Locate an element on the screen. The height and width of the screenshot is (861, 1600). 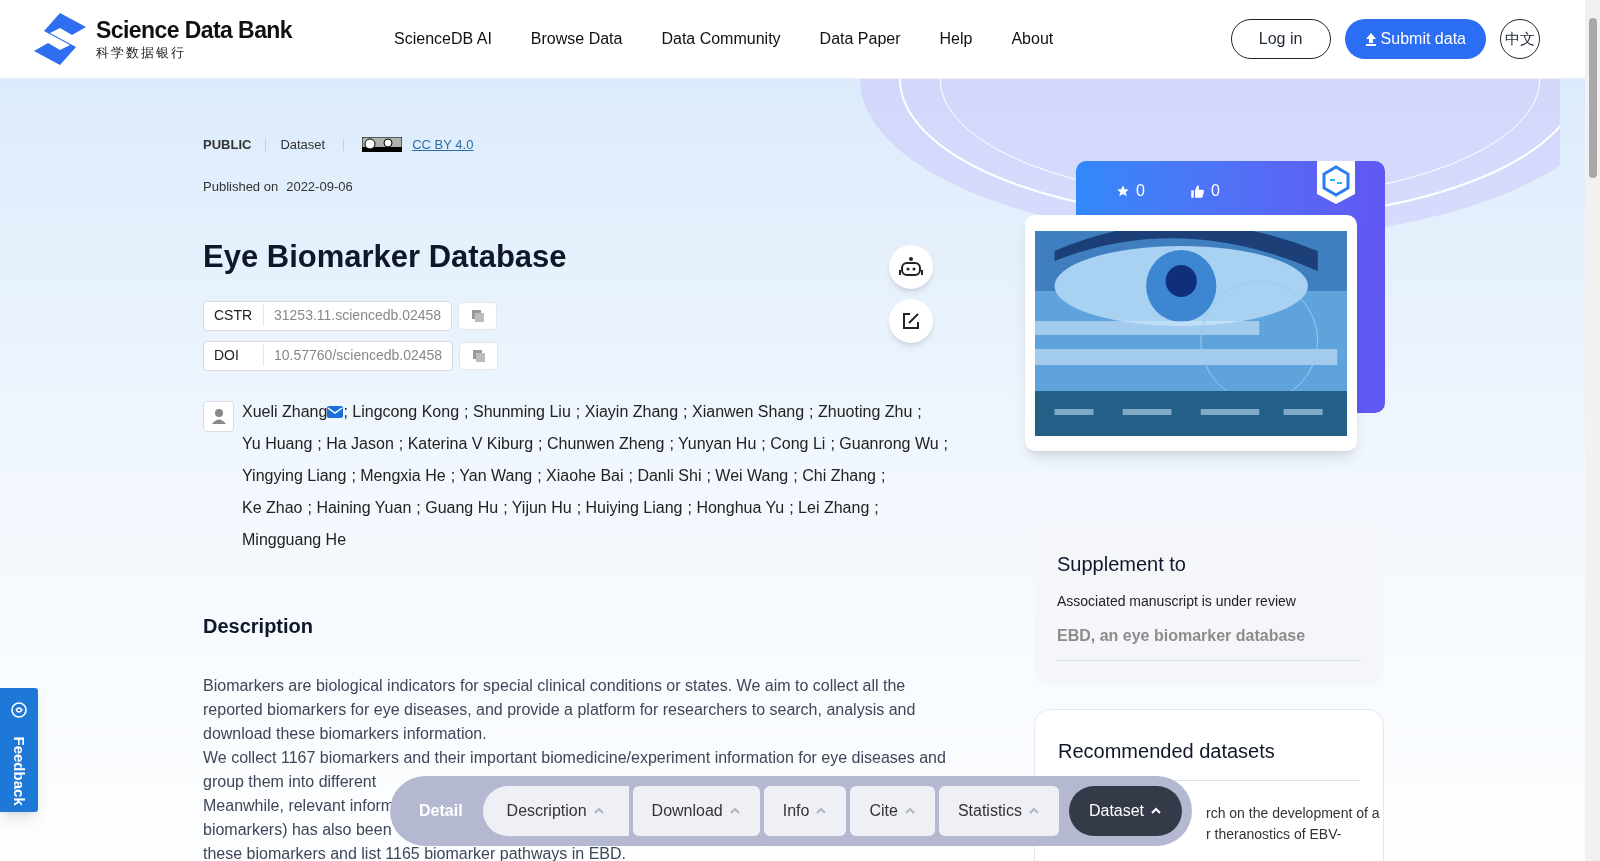
submit-data-button: Submit data is located at coordinates (1415, 39).